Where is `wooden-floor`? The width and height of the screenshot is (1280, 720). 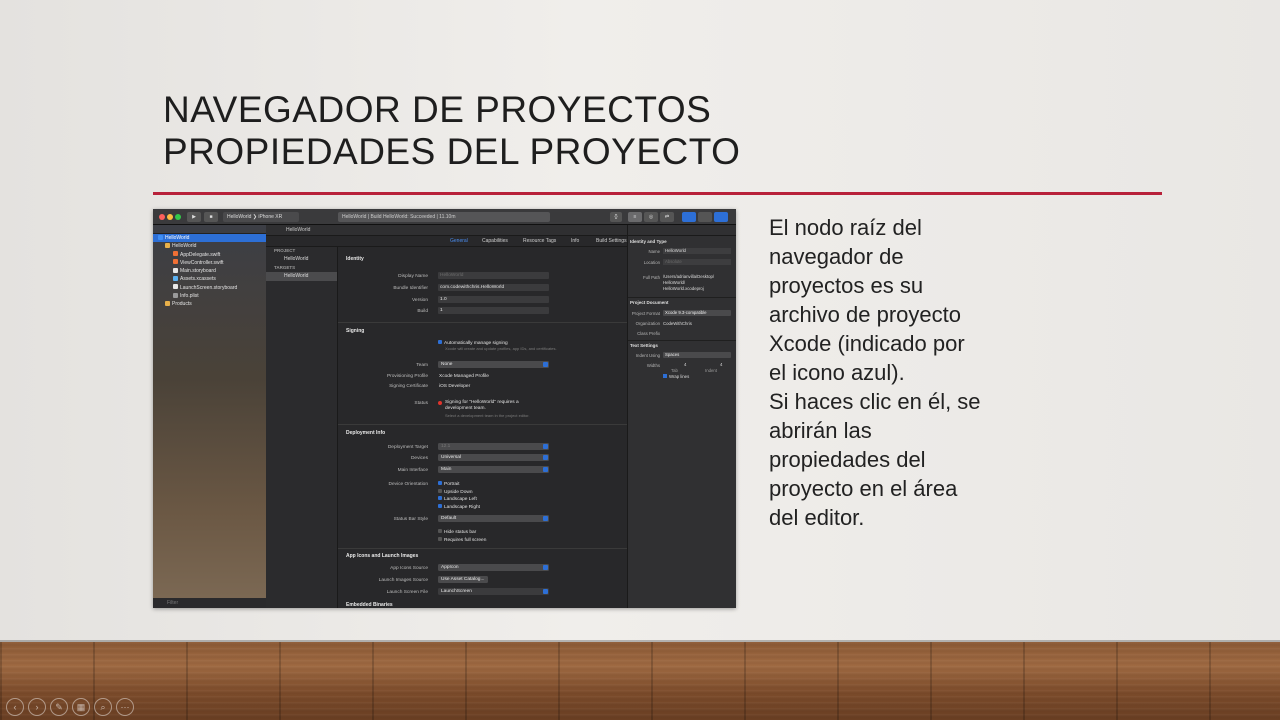
wooden-floor is located at coordinates (640, 681).